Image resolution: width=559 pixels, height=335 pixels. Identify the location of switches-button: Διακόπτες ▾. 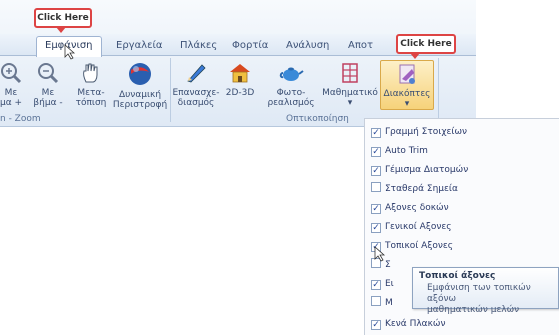
(407, 85).